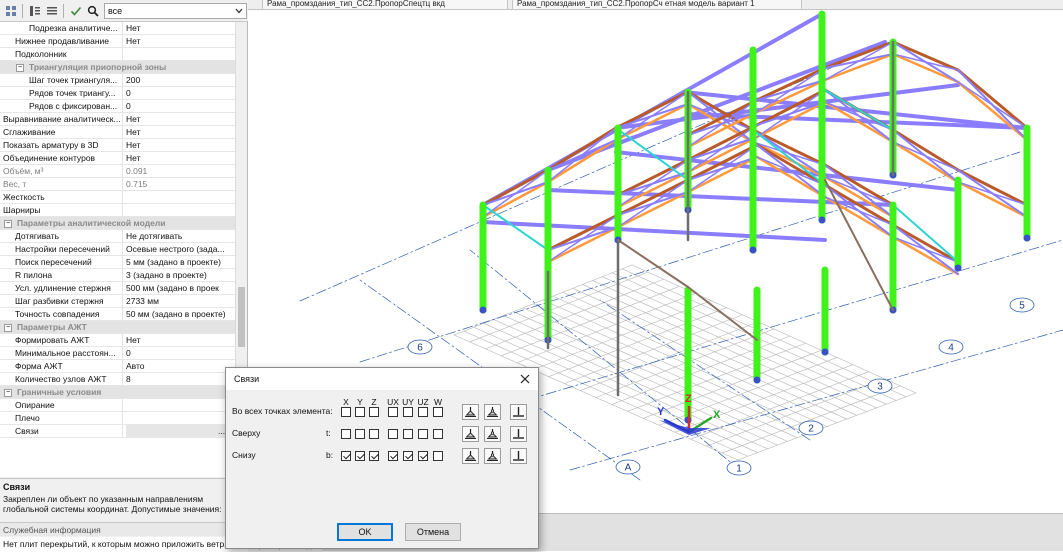  Describe the element at coordinates (117, 379) in the screenshot. I see `property-row: Количество узлов АЖТ 8` at that location.